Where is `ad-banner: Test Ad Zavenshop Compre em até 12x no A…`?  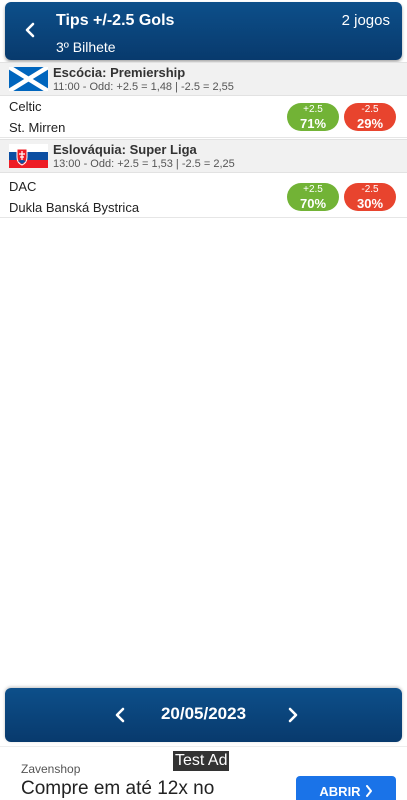
ad-banner: Test Ad Zavenshop Compre em até 12x no A… is located at coordinates (203, 773).